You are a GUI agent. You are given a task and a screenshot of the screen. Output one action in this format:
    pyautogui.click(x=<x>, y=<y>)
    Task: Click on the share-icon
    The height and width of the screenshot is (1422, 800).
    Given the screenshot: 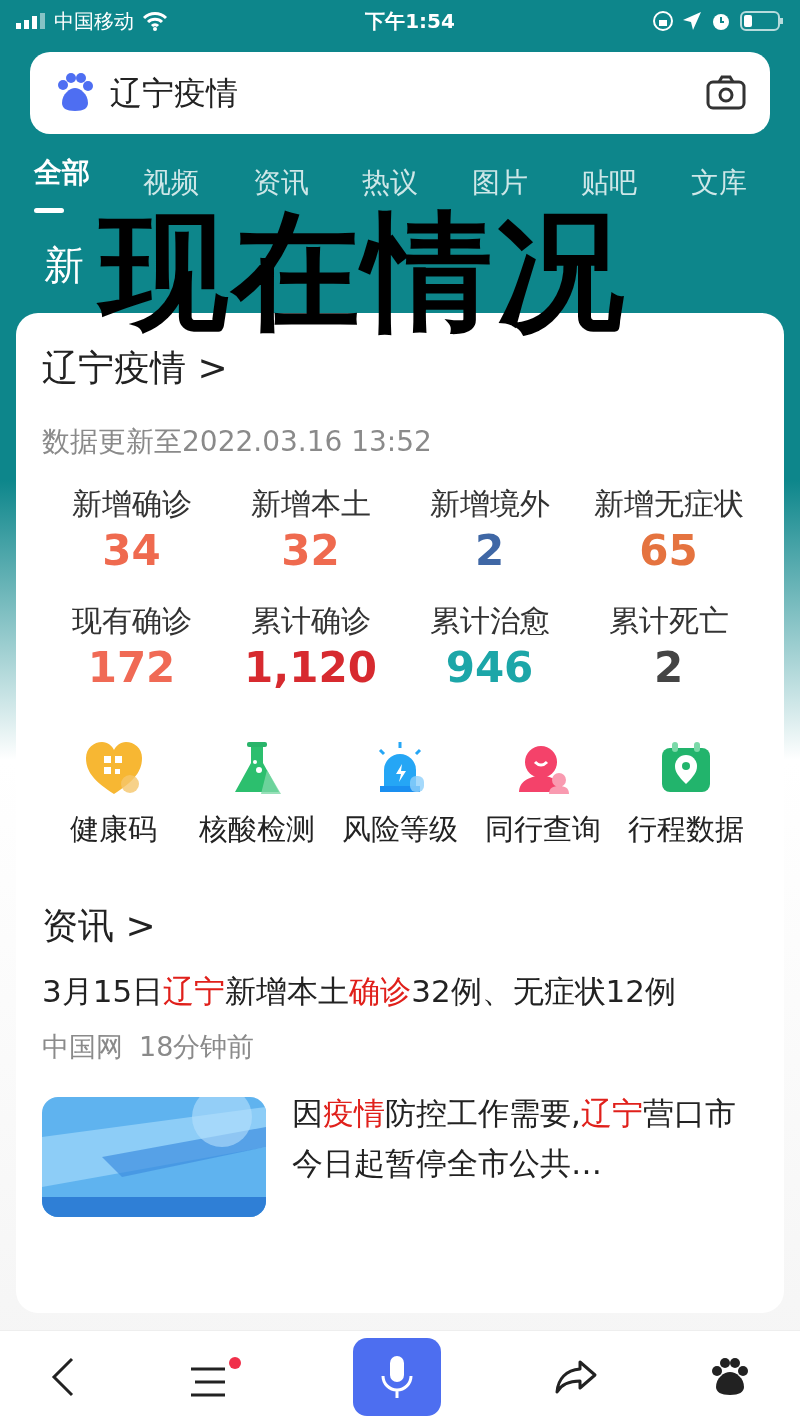 What is the action you would take?
    pyautogui.click(x=575, y=1376)
    